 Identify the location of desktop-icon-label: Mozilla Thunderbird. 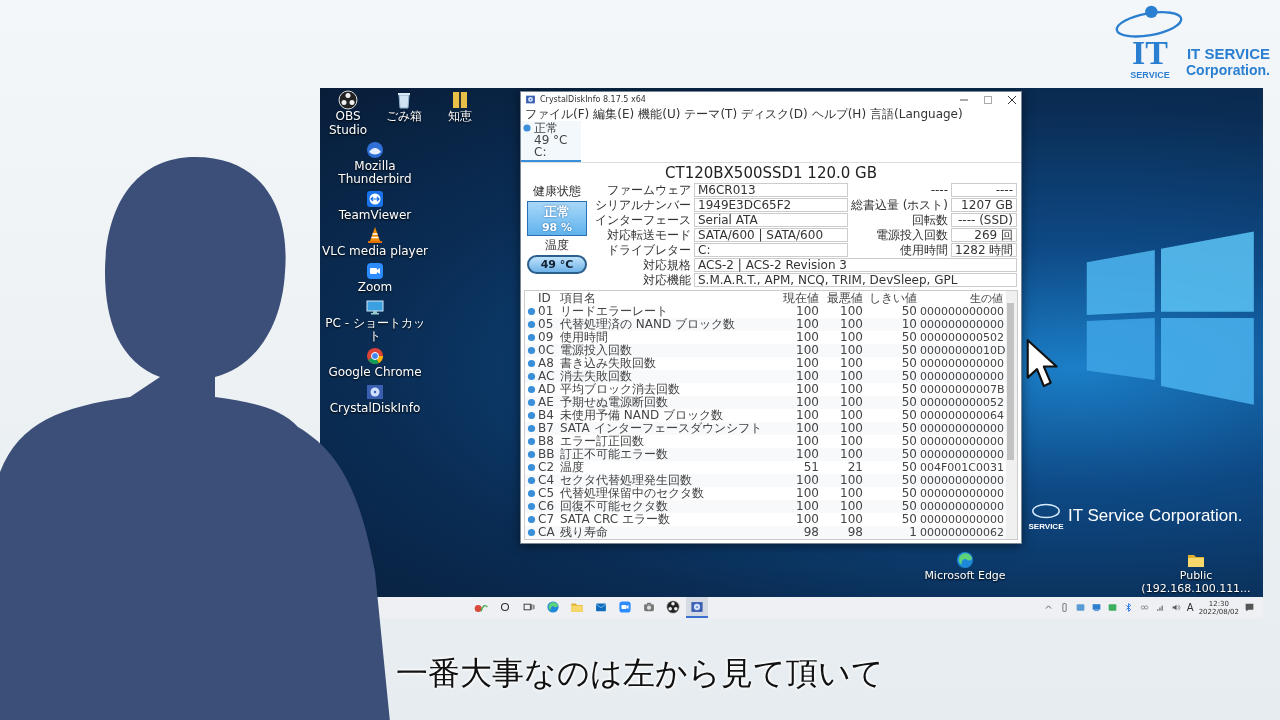
(375, 173).